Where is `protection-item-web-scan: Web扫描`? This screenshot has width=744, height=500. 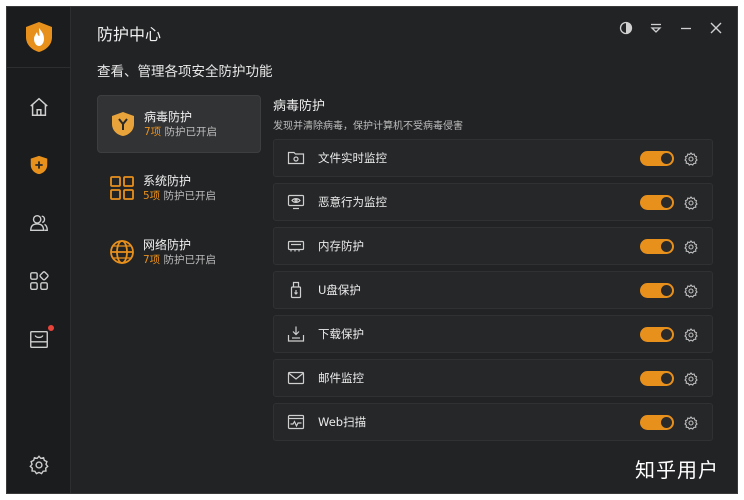 protection-item-web-scan: Web扫描 is located at coordinates (493, 422).